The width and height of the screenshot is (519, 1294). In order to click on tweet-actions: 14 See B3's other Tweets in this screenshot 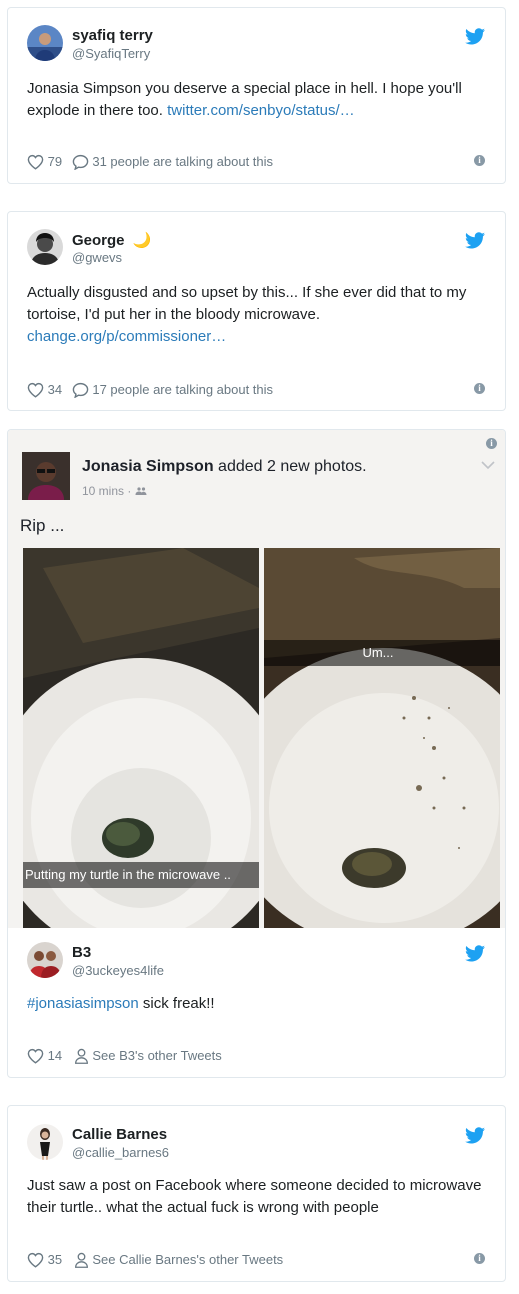, I will do `click(124, 1056)`.